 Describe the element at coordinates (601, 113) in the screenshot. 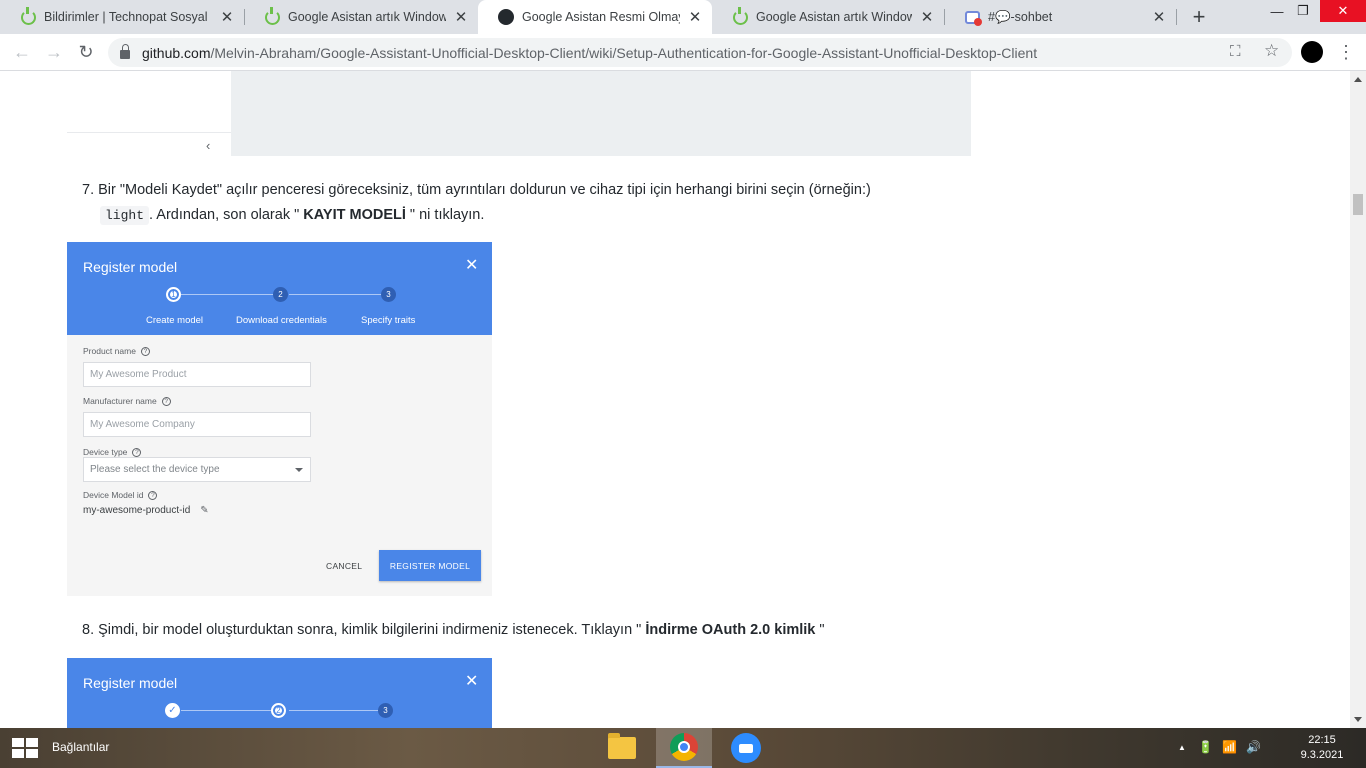

I see `previous-screenshot-image` at that location.